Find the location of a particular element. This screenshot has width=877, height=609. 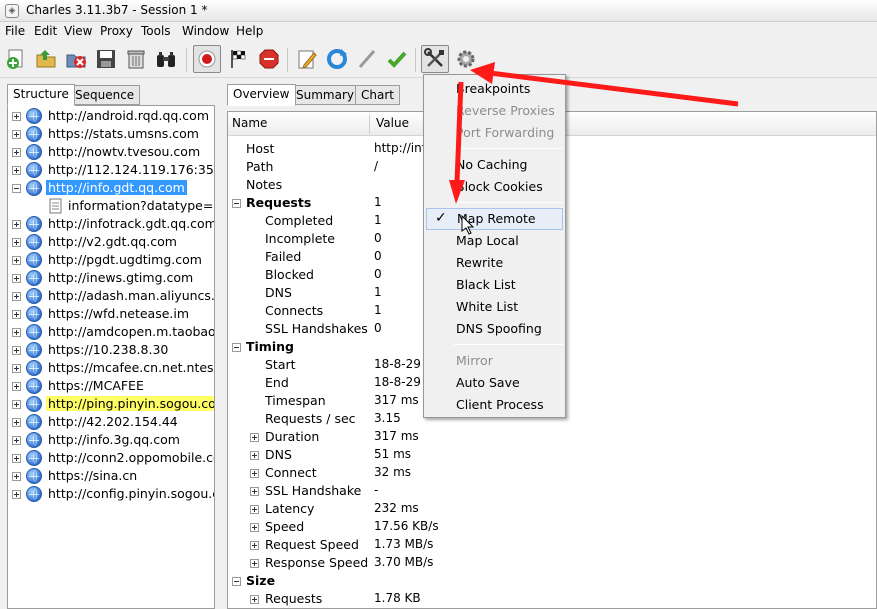

tree-host-item: https://10.238.8.30 is located at coordinates (111, 350).